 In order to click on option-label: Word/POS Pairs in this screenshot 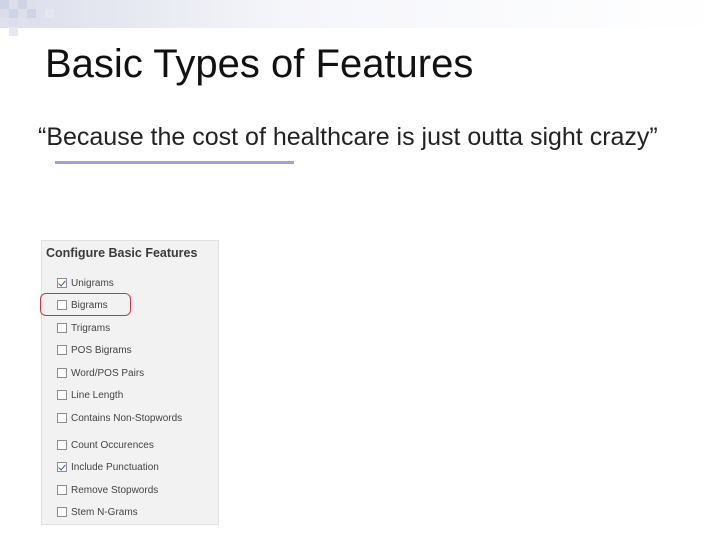, I will do `click(108, 373)`.